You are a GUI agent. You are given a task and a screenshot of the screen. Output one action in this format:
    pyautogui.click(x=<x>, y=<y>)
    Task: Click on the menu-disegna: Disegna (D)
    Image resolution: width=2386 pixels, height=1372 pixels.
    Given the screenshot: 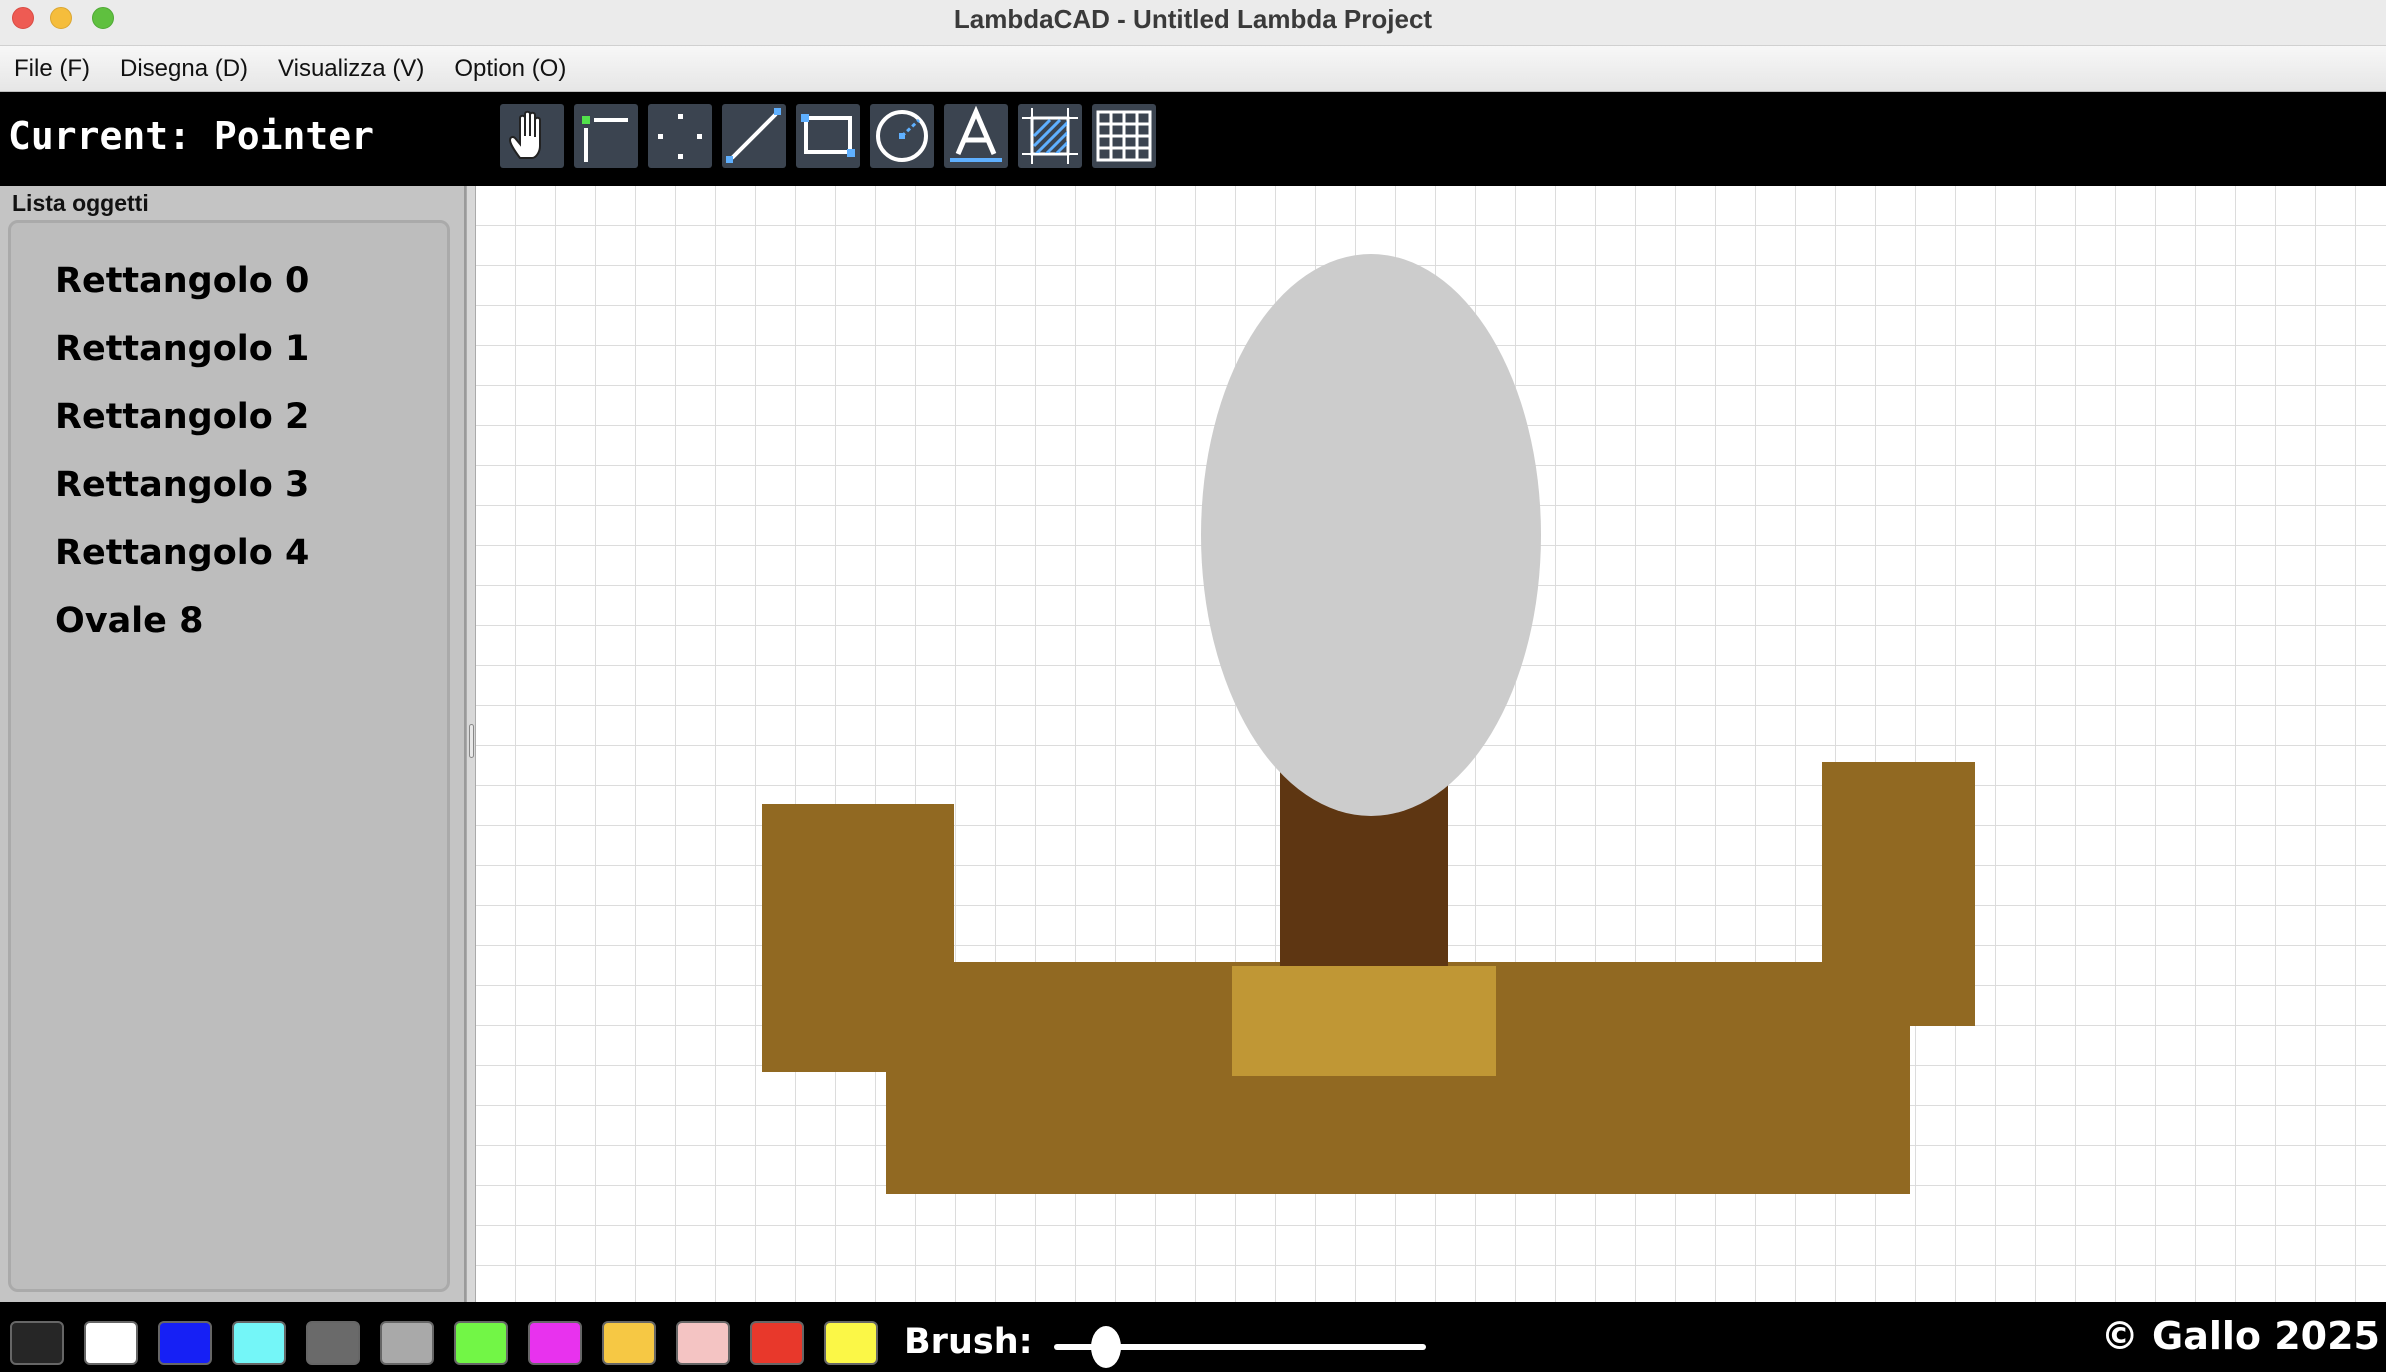 What is the action you would take?
    pyautogui.click(x=184, y=69)
    